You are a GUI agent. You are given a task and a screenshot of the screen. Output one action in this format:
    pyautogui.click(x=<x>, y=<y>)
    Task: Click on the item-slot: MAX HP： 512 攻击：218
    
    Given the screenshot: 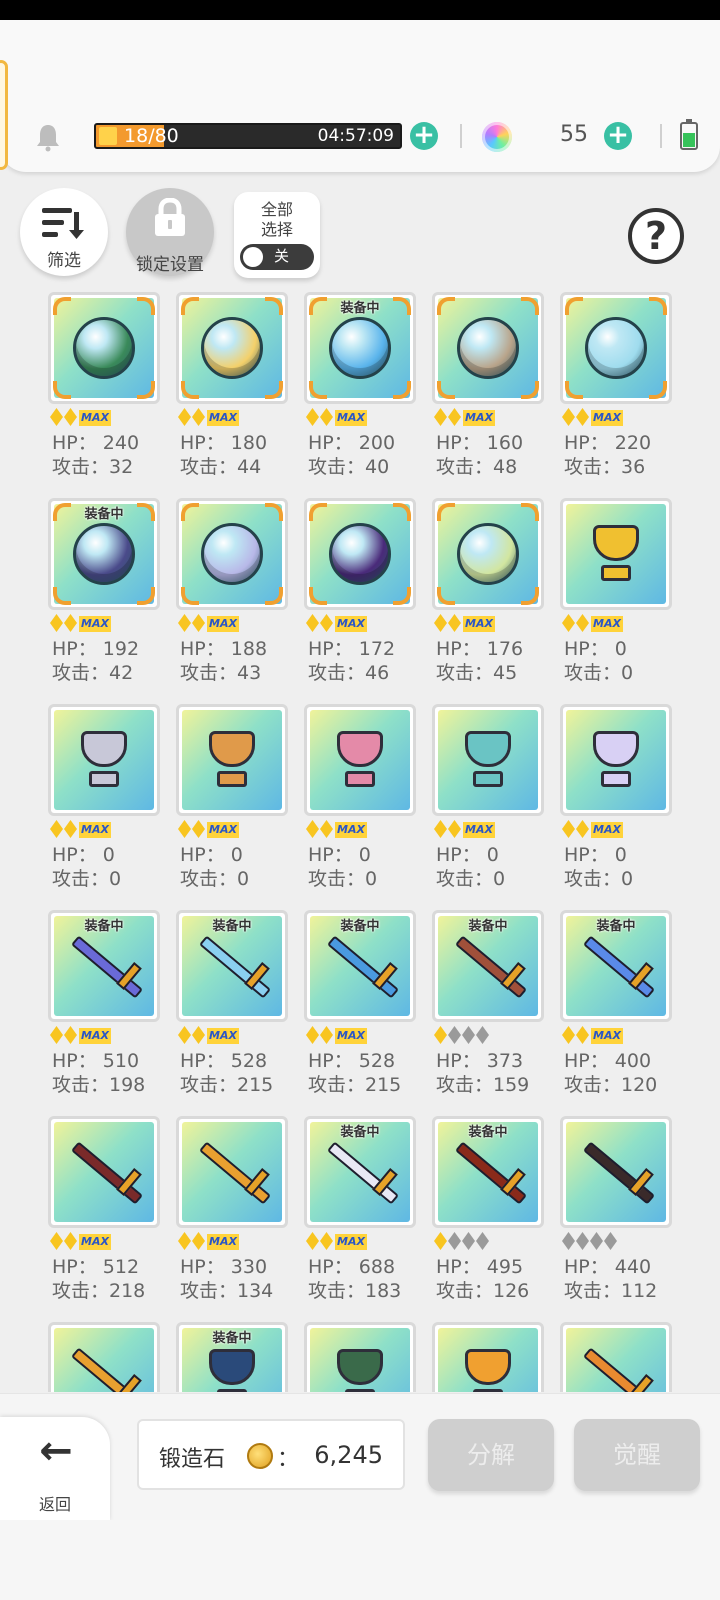 What is the action you would take?
    pyautogui.click(x=104, y=1216)
    